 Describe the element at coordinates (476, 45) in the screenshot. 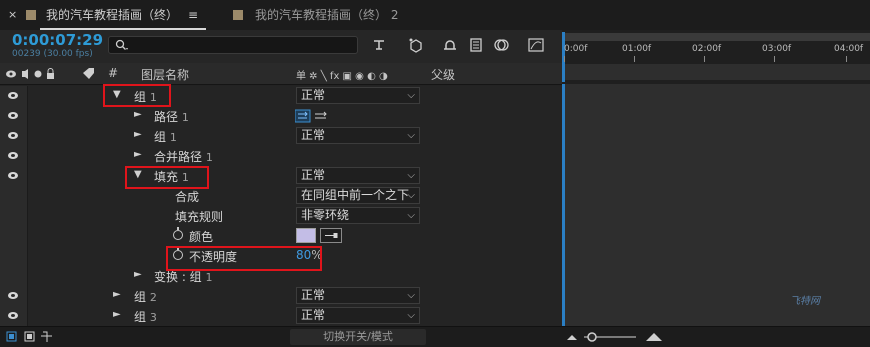

I see `frame-blending-icon` at that location.